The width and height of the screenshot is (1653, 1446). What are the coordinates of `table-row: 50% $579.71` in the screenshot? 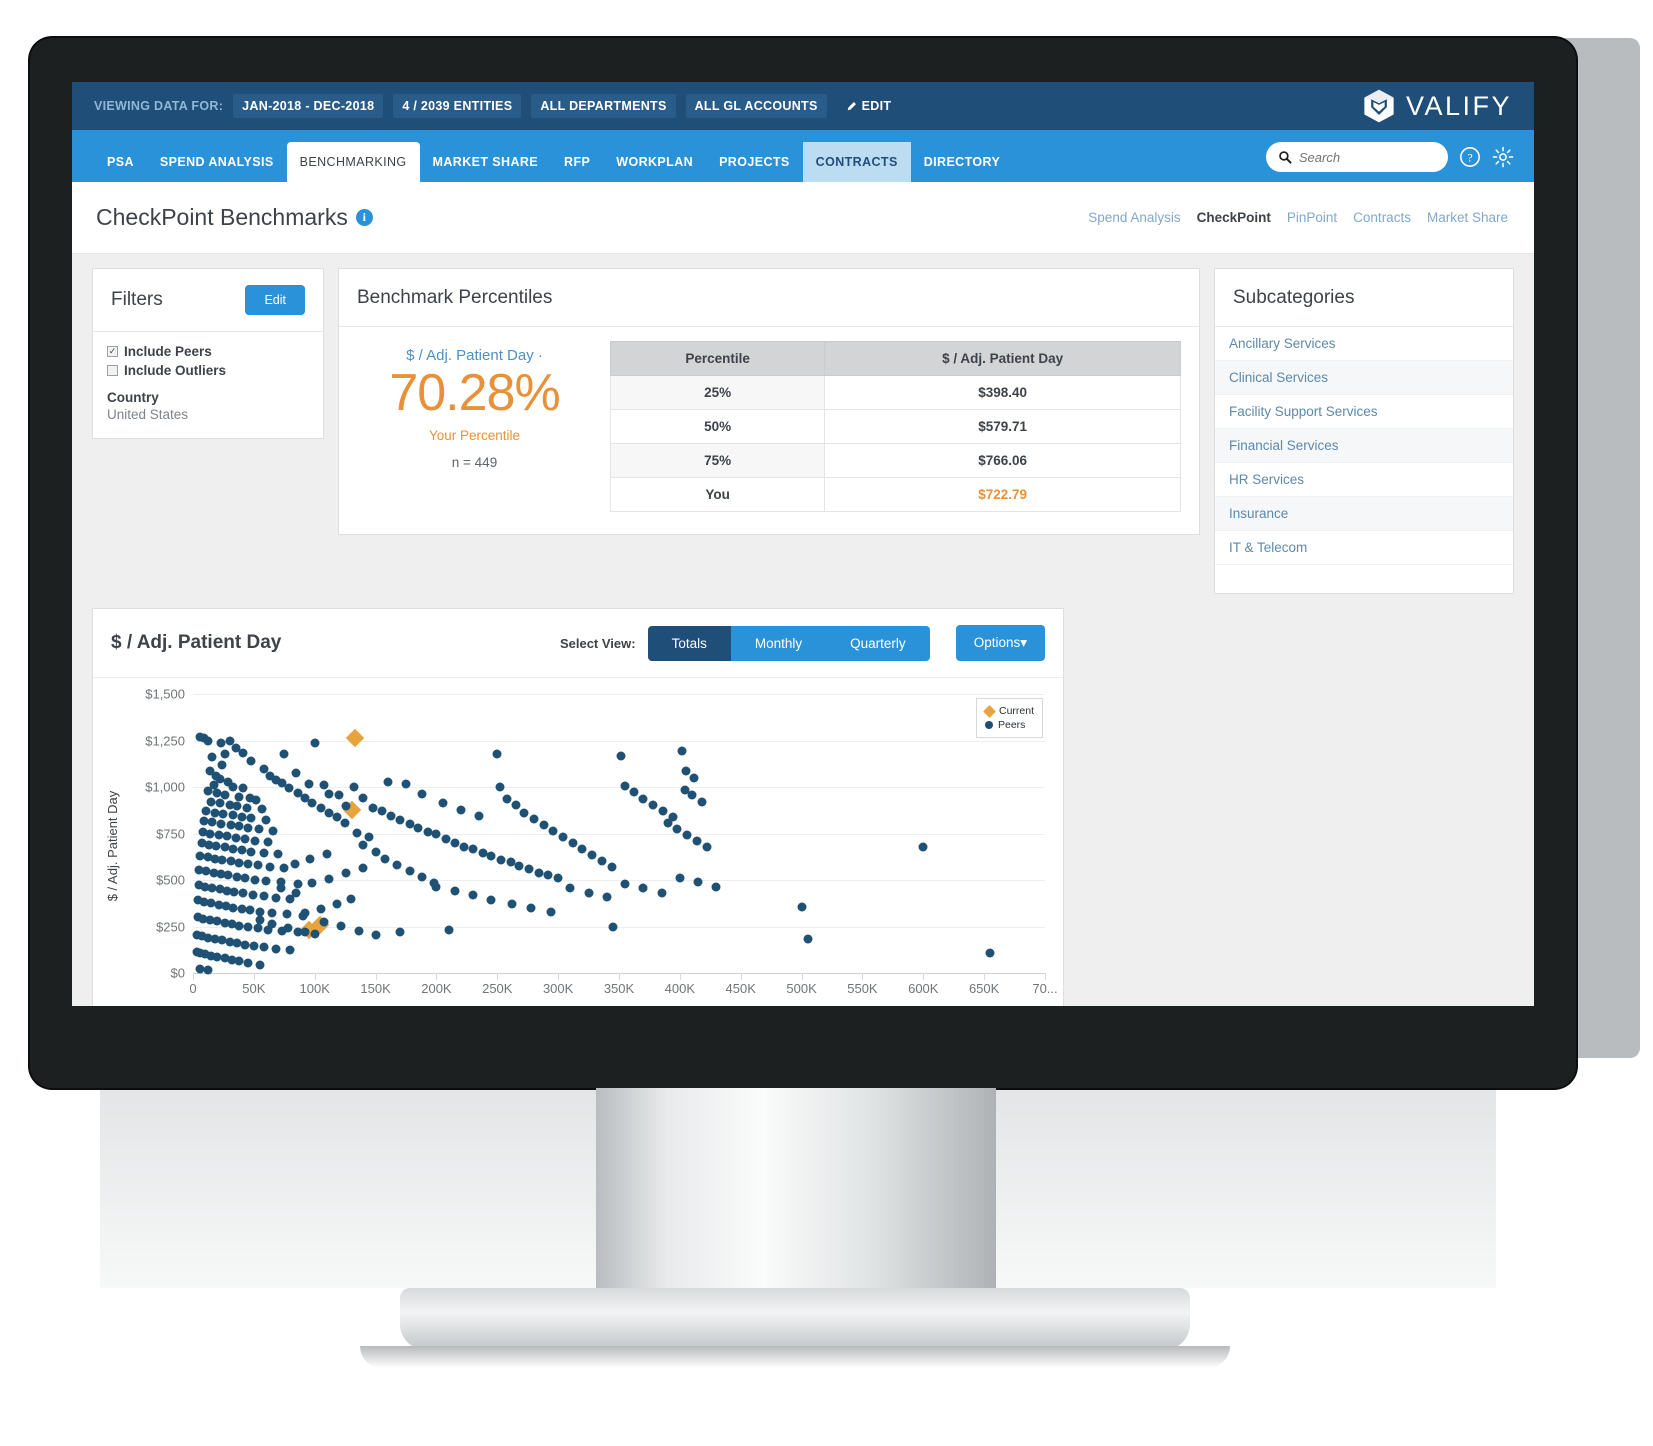 It's located at (895, 426).